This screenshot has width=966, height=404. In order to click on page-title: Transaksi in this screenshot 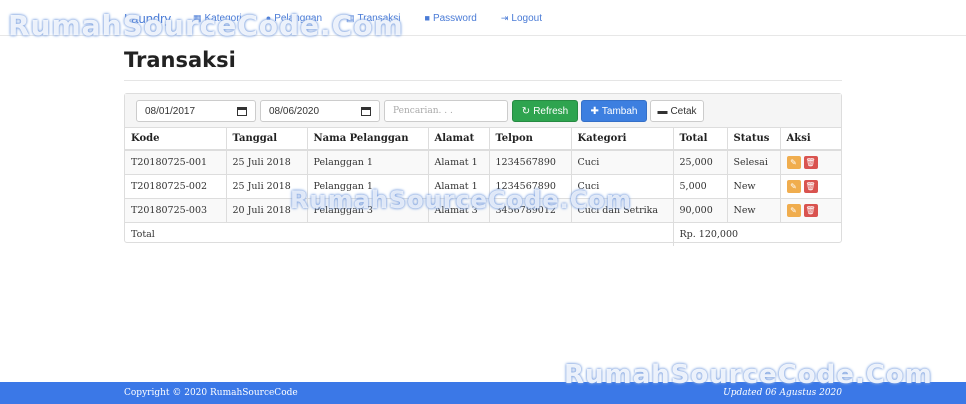, I will do `click(180, 60)`.